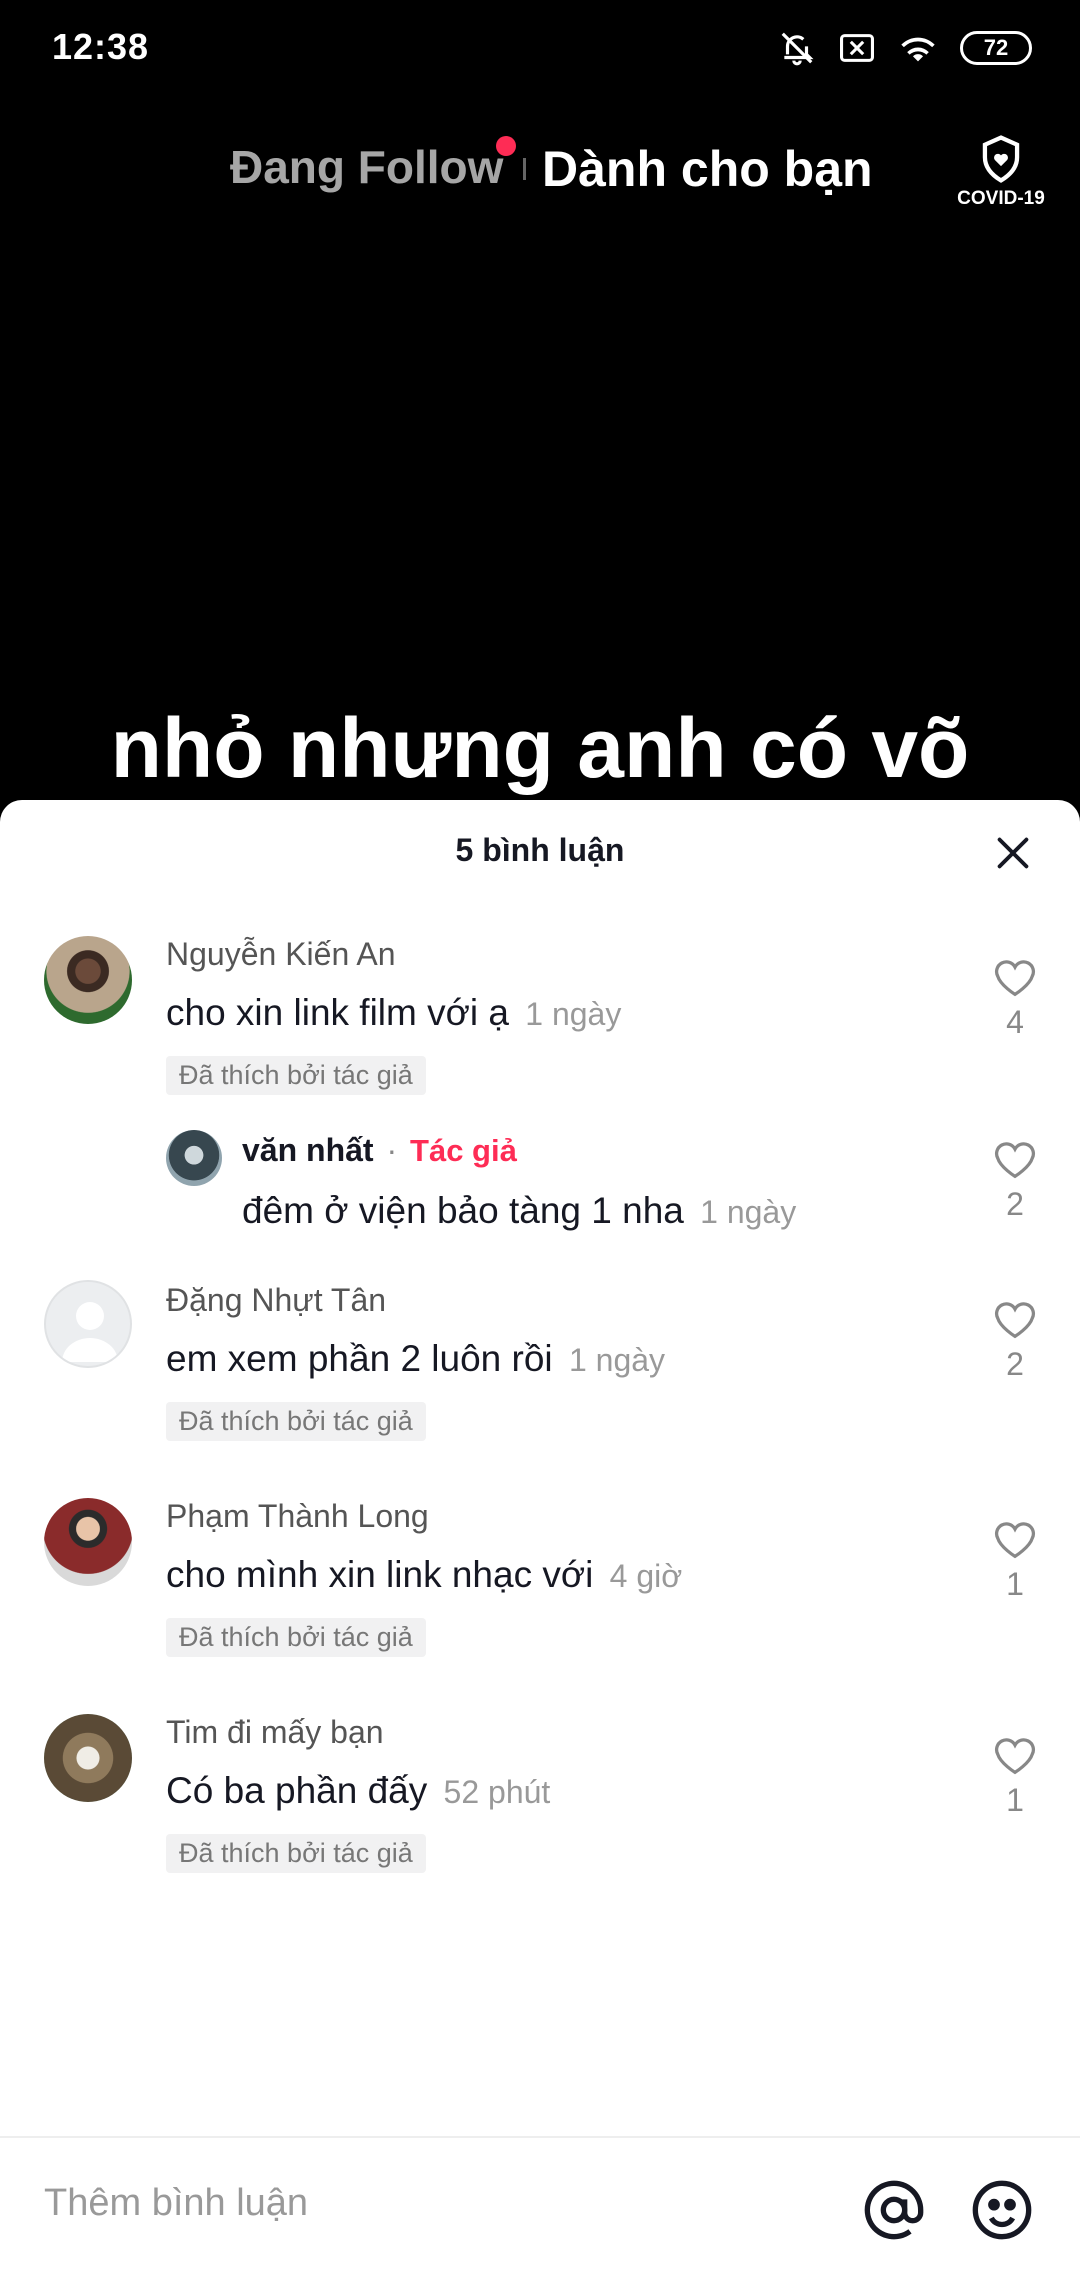 The width and height of the screenshot is (1080, 2280). What do you see at coordinates (366, 167) in the screenshot?
I see `tab-following: Đang Follow` at bounding box center [366, 167].